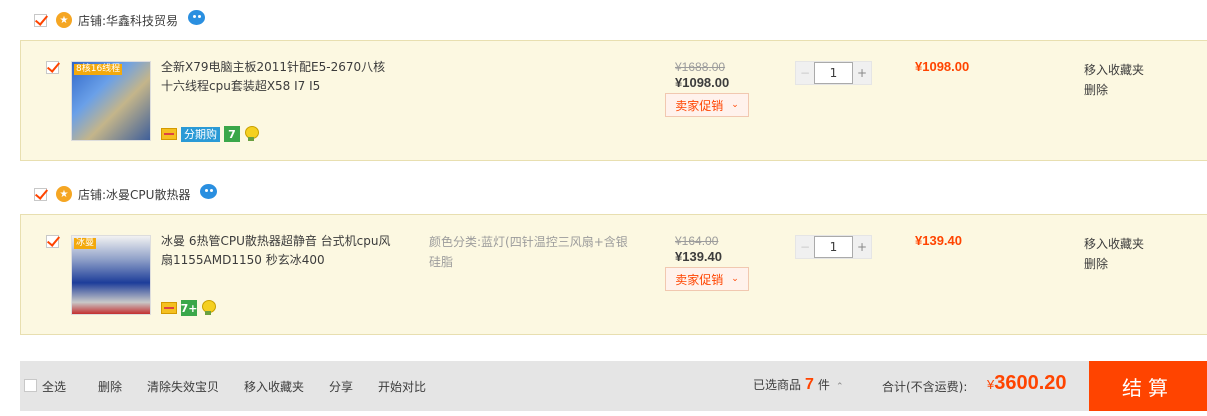  I want to click on selected-prefix: 已选商品, so click(777, 385).